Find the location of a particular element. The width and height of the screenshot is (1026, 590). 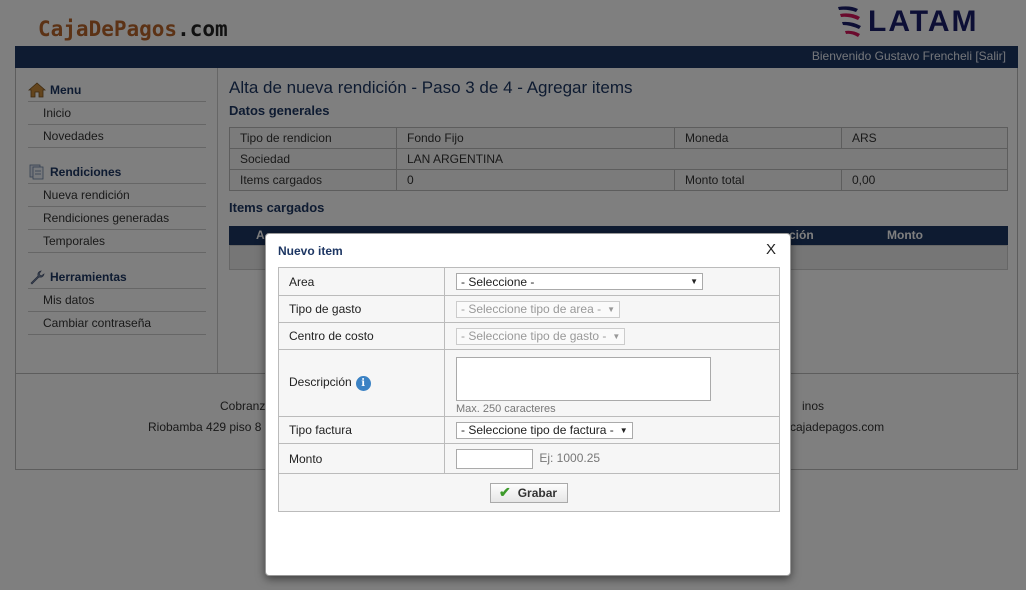

actions-cell: ✔ Grabar is located at coordinates (529, 492).